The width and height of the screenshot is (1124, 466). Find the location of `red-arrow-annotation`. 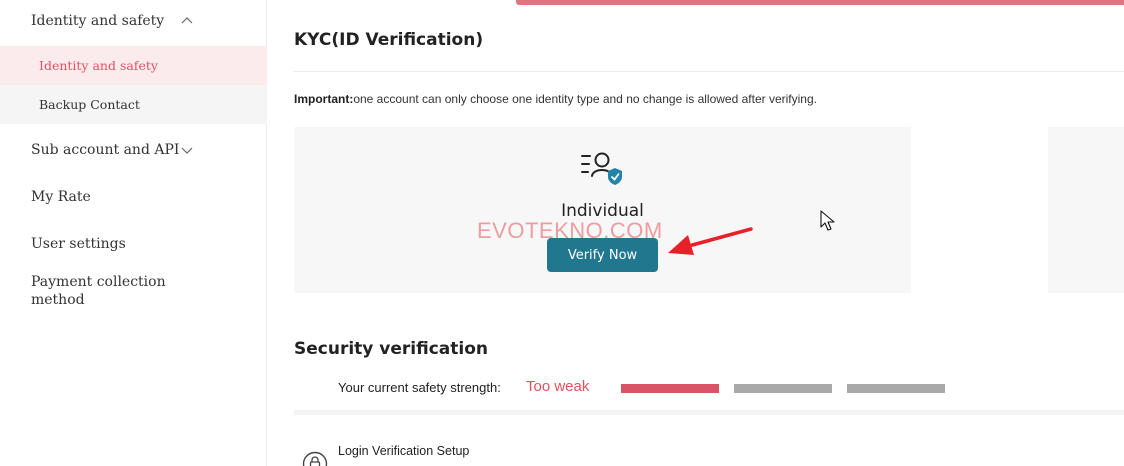

red-arrow-annotation is located at coordinates (710, 241).